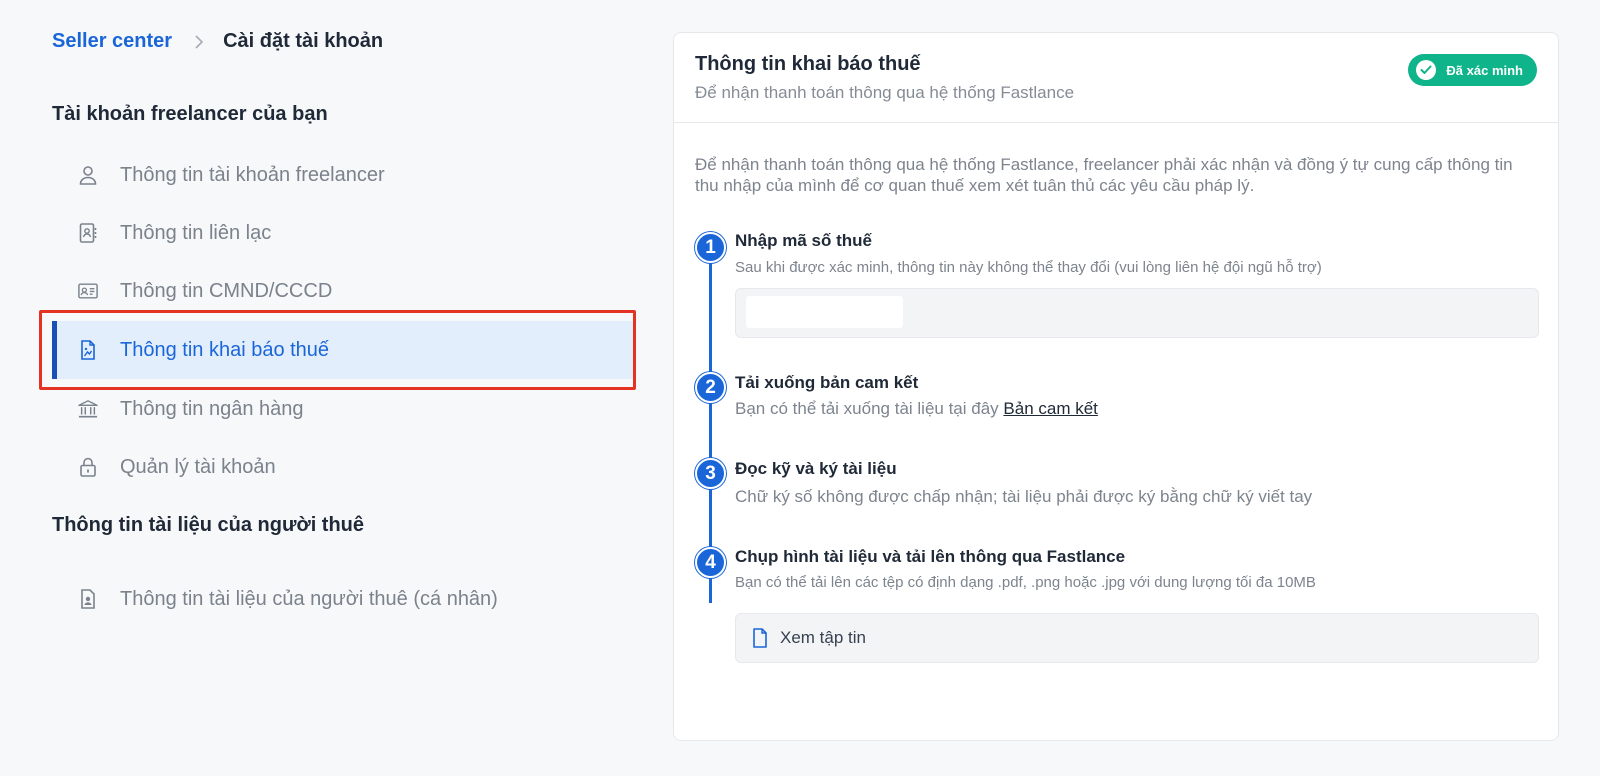  I want to click on lock-icon, so click(88, 467).